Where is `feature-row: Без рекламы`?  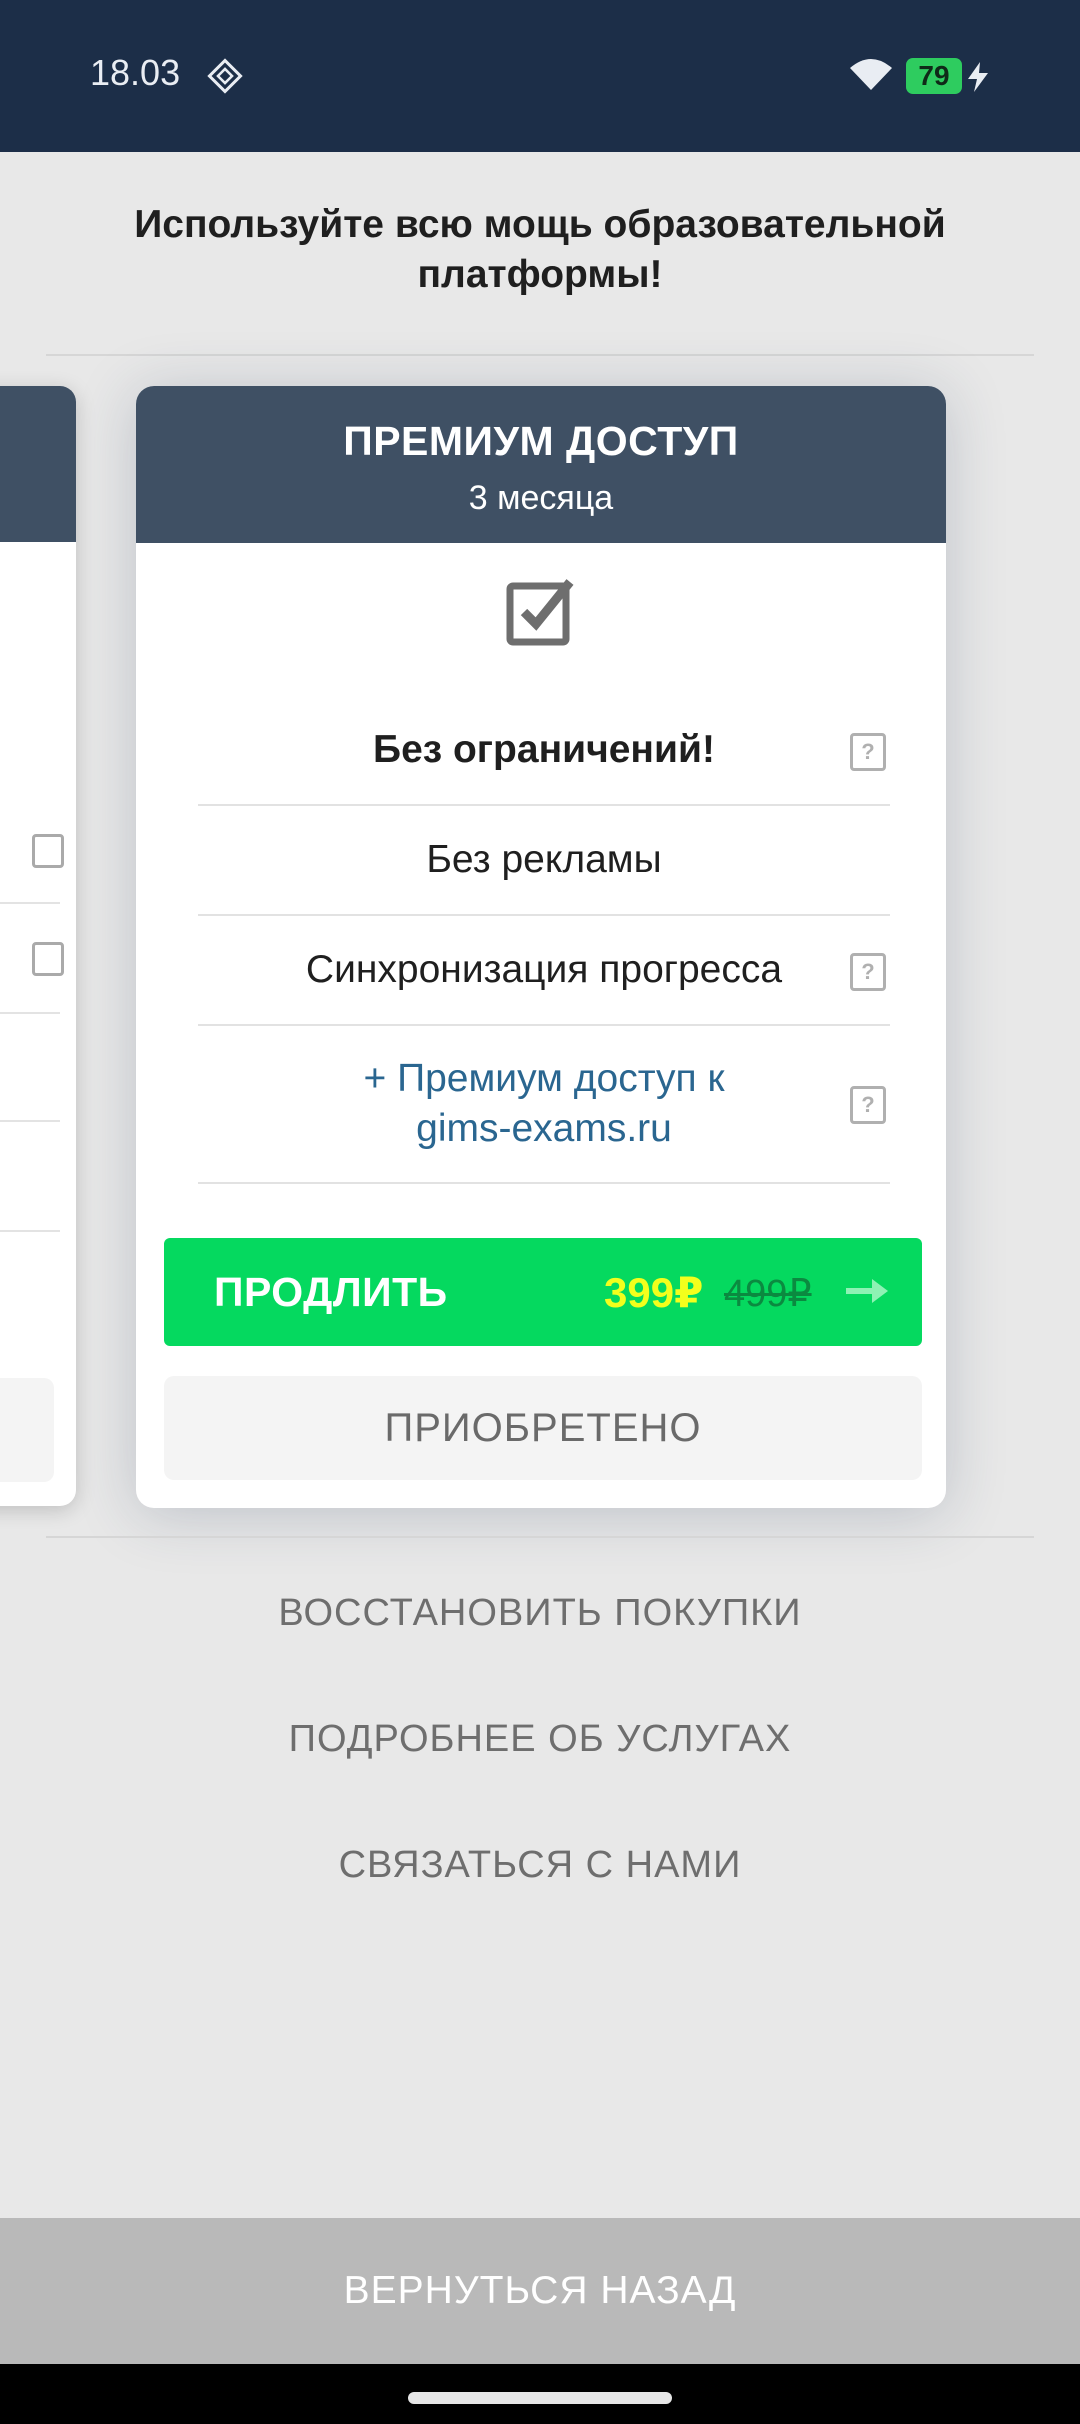 feature-row: Без рекламы is located at coordinates (544, 861).